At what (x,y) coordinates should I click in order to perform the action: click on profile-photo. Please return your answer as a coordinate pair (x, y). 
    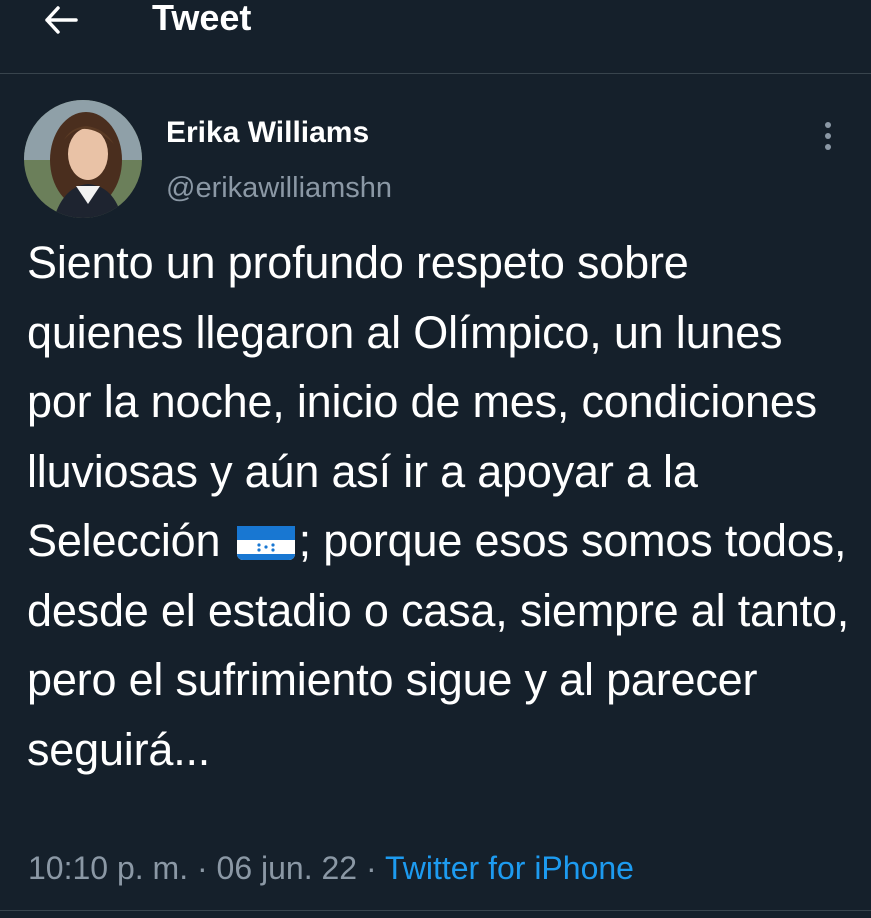
    Looking at the image, I should click on (83, 159).